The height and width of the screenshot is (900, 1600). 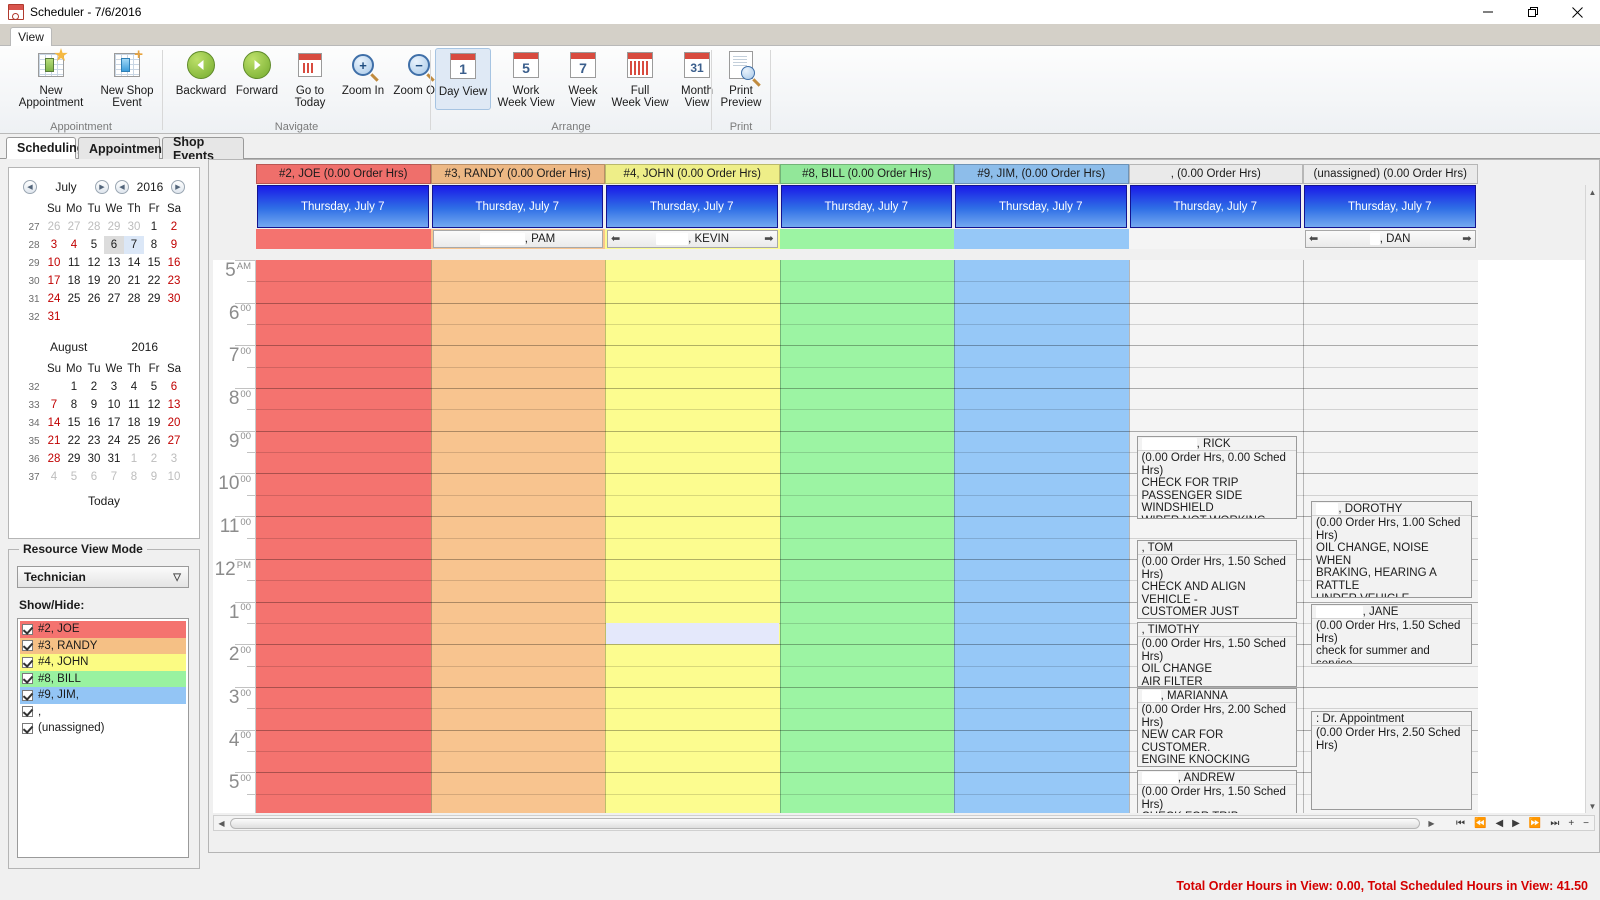 What do you see at coordinates (174, 227) in the screenshot?
I see `calendar-day-cell: 2` at bounding box center [174, 227].